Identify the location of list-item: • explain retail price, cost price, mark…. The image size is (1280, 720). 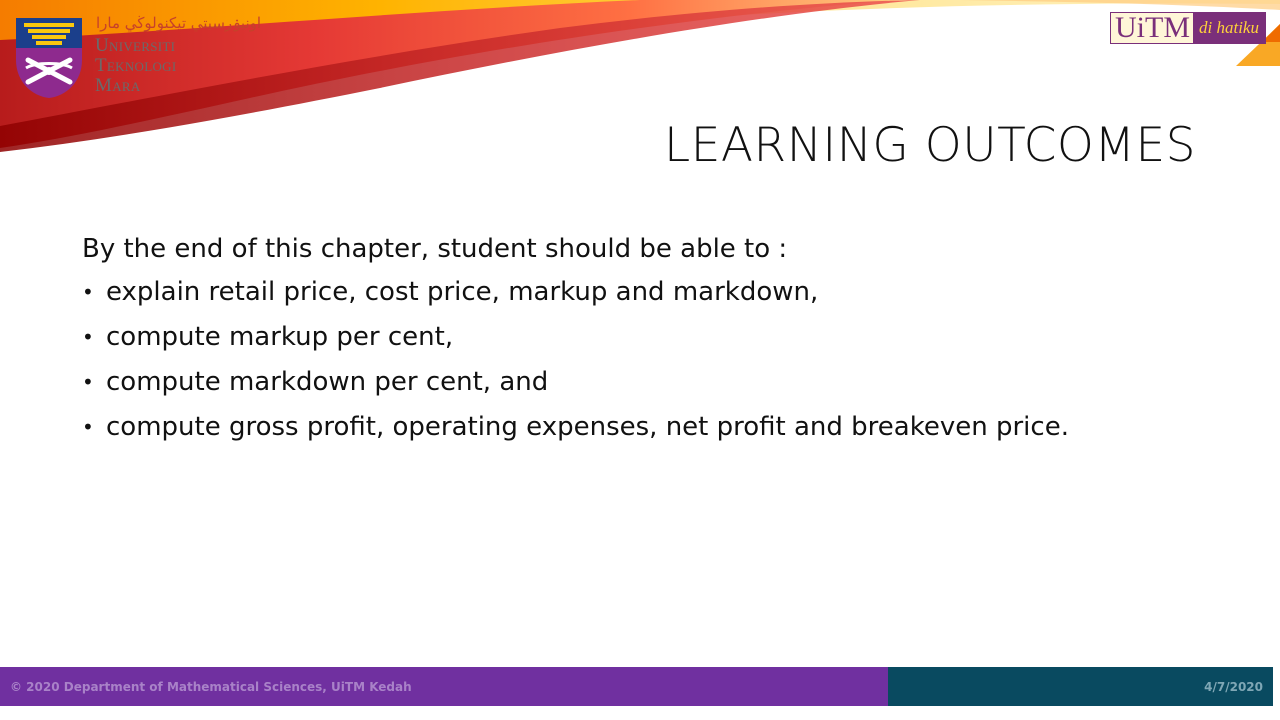
(642, 294).